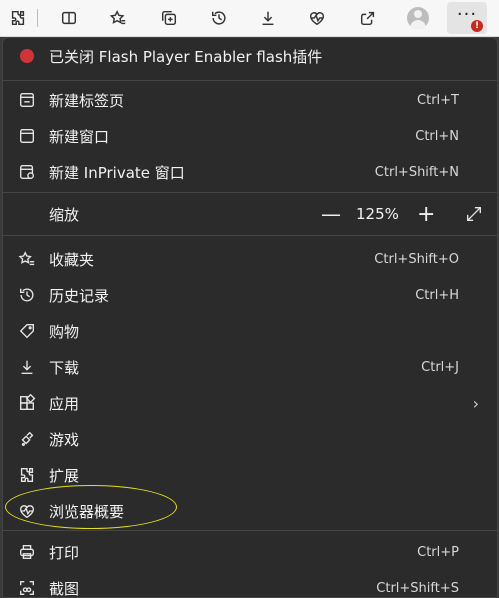 The width and height of the screenshot is (499, 598). I want to click on menu-item-label: 新建窗口, so click(79, 136).